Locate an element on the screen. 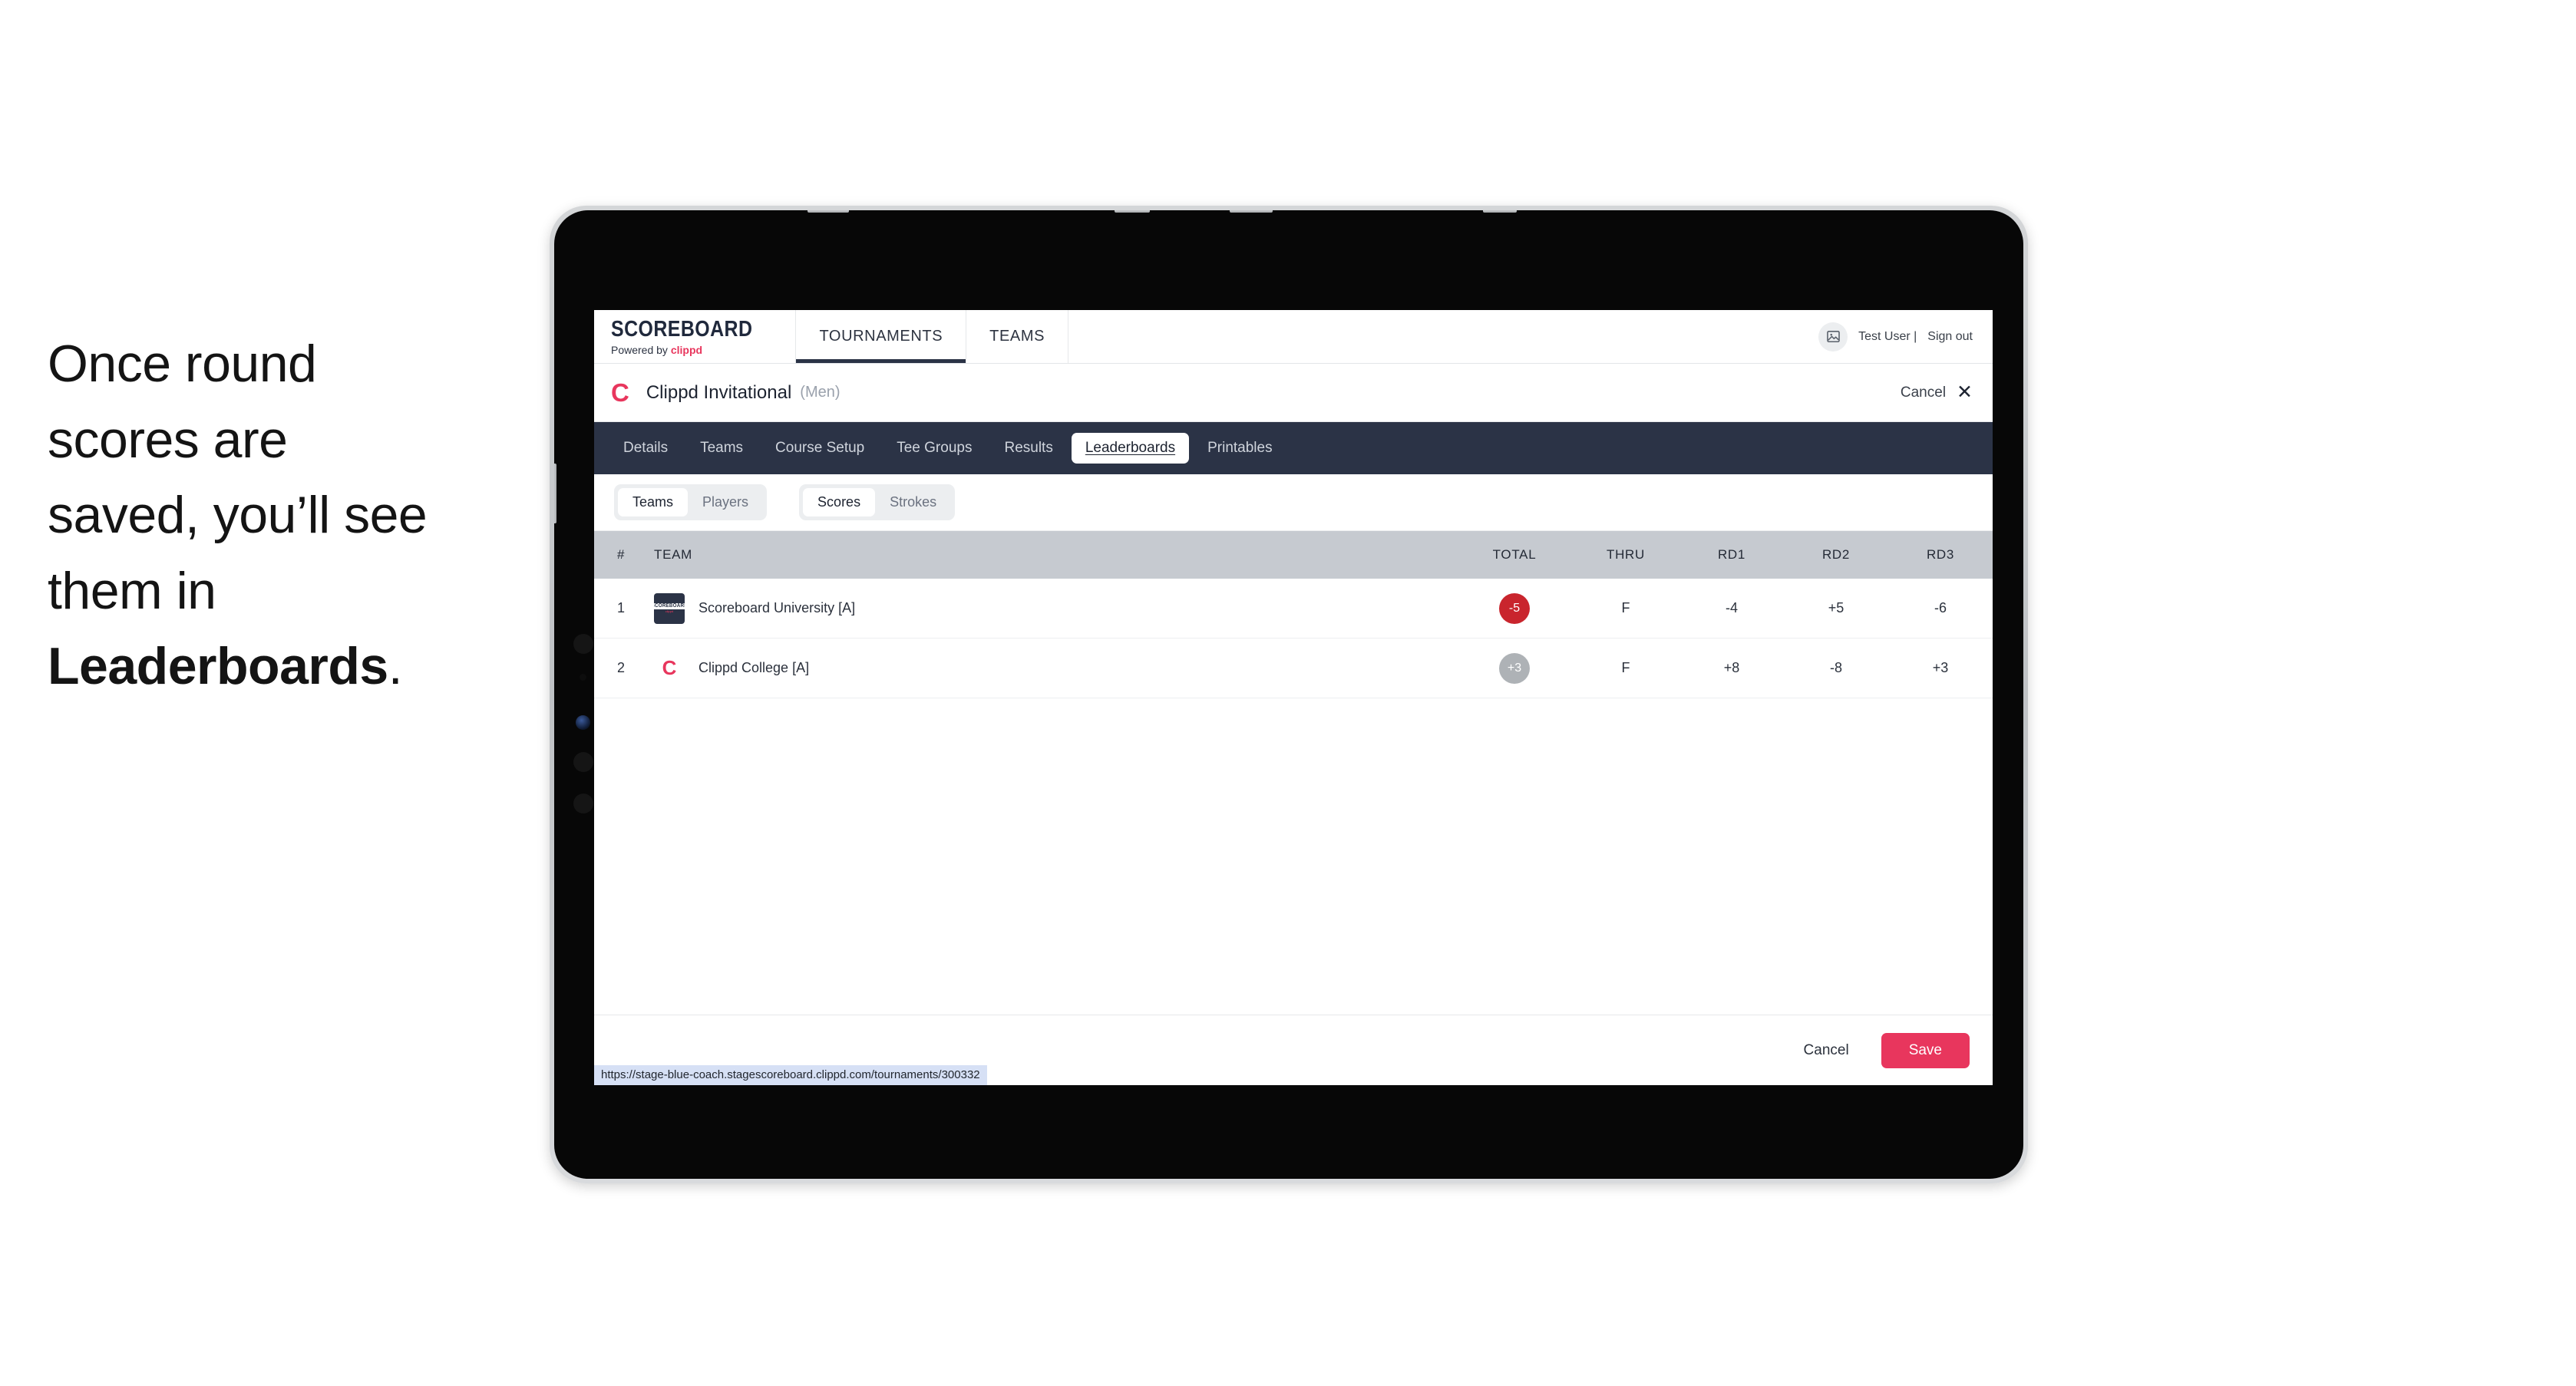 Image resolution: width=2576 pixels, height=1386 pixels. section-tab-details-label: Details is located at coordinates (646, 448).